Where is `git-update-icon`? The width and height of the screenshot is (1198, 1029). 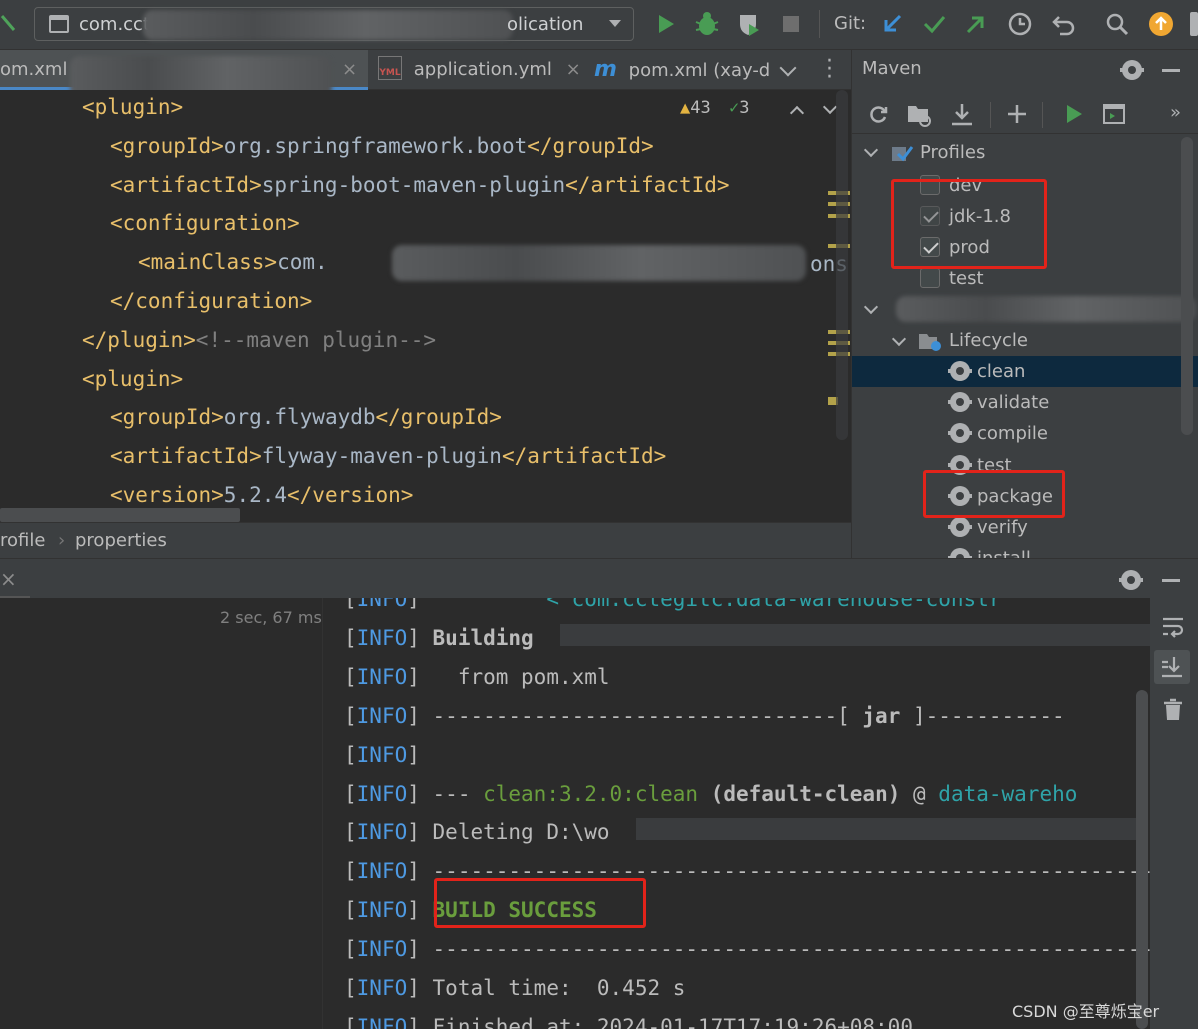 git-update-icon is located at coordinates (892, 24).